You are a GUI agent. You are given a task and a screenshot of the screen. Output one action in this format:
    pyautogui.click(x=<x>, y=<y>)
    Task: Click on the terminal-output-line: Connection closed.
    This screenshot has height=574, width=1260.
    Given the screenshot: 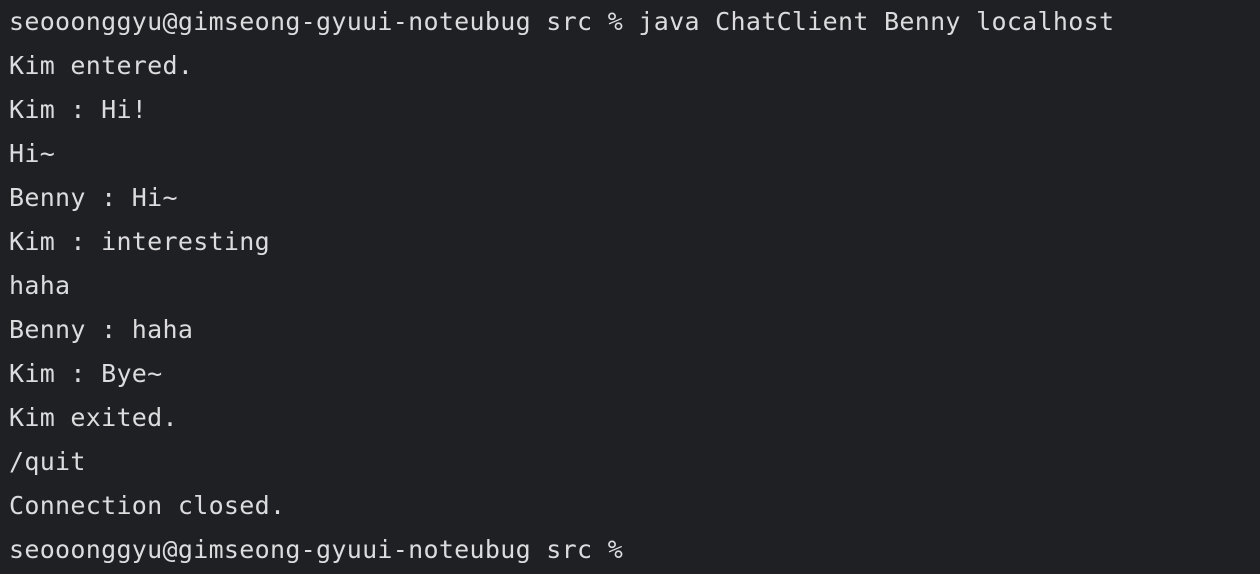 What is the action you would take?
    pyautogui.click(x=147, y=505)
    